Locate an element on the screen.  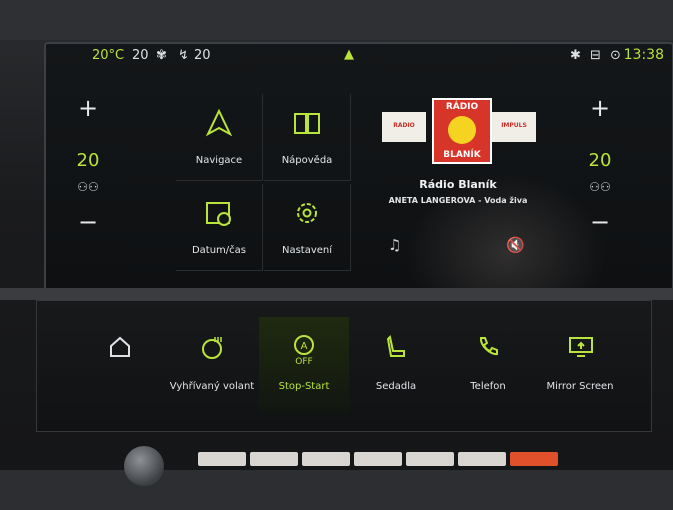
center-console is located at coordinates (336, 490).